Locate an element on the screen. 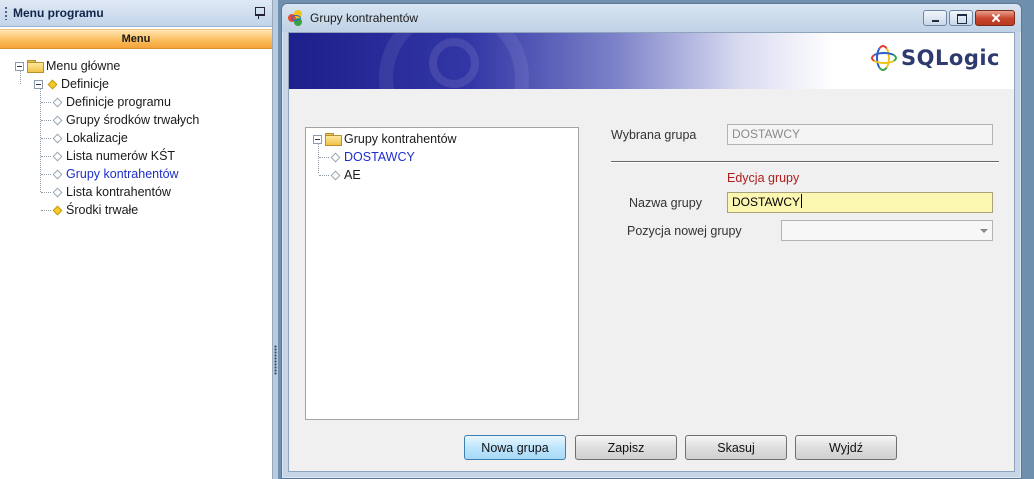 This screenshot has width=1034, height=479. new-group-button: Nowa grupa is located at coordinates (515, 447).